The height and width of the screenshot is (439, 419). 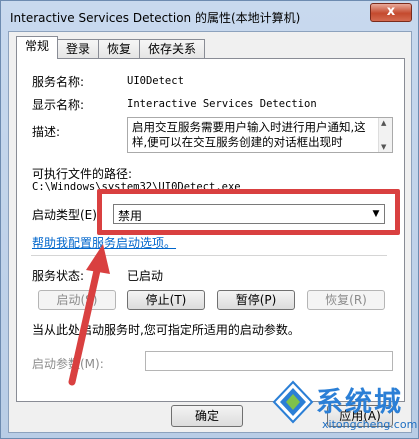 I want to click on stop-button: 停止(T), so click(x=166, y=300).